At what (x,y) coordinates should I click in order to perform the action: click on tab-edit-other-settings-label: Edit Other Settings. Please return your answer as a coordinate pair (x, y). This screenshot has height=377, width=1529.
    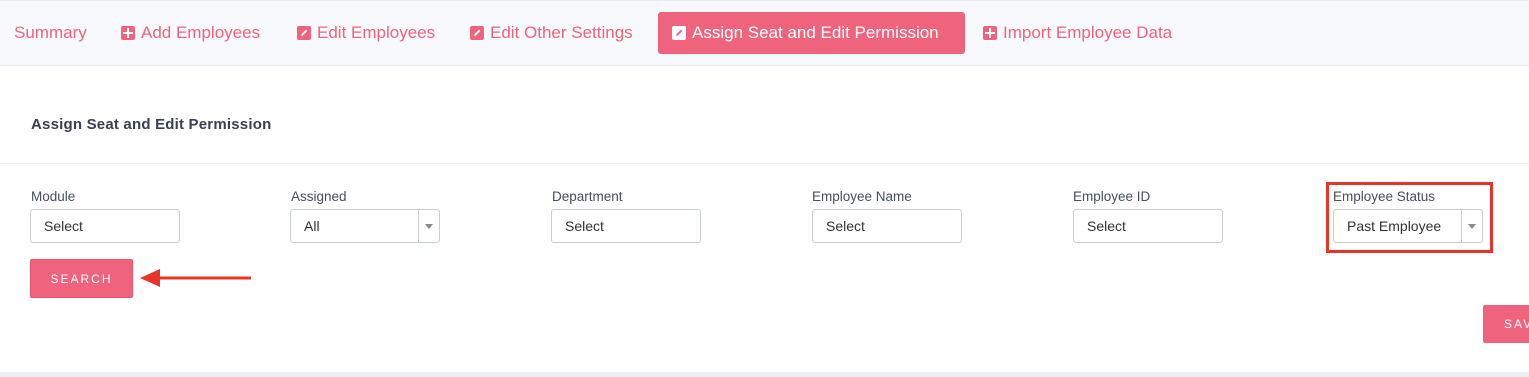
    Looking at the image, I should click on (561, 32).